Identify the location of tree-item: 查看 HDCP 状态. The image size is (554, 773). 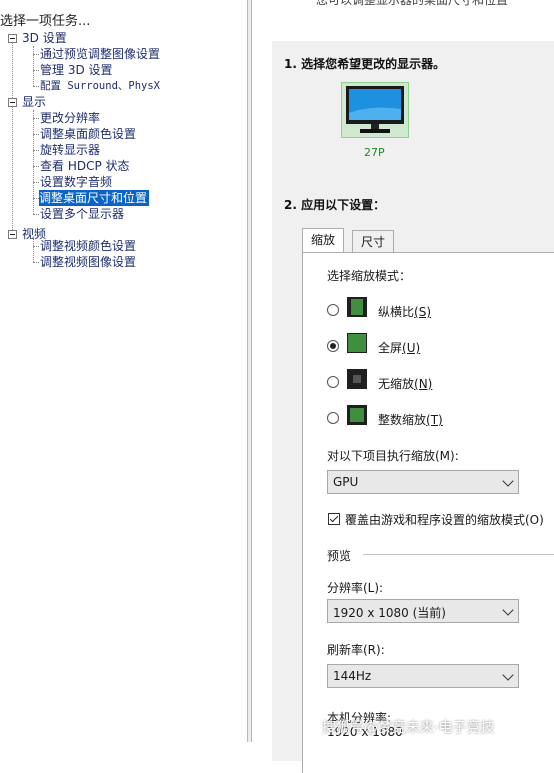
(85, 166).